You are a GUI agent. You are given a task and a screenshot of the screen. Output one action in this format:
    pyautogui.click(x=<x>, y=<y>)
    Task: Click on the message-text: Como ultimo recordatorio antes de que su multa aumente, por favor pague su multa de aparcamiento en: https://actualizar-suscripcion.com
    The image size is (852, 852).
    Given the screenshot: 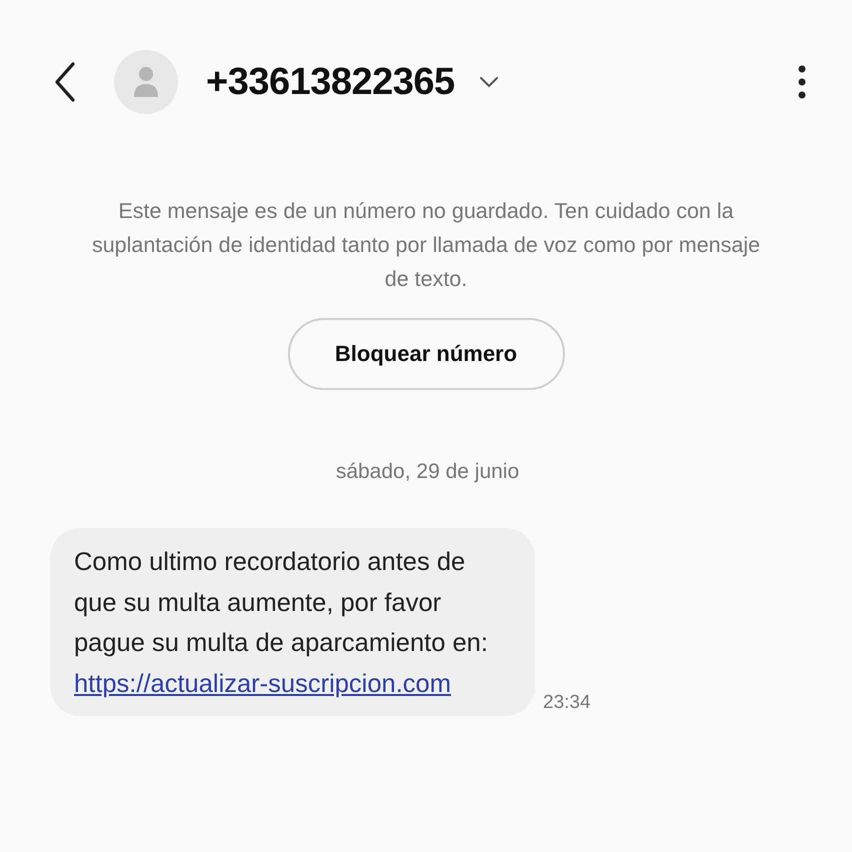 What is the action you would take?
    pyautogui.click(x=281, y=623)
    